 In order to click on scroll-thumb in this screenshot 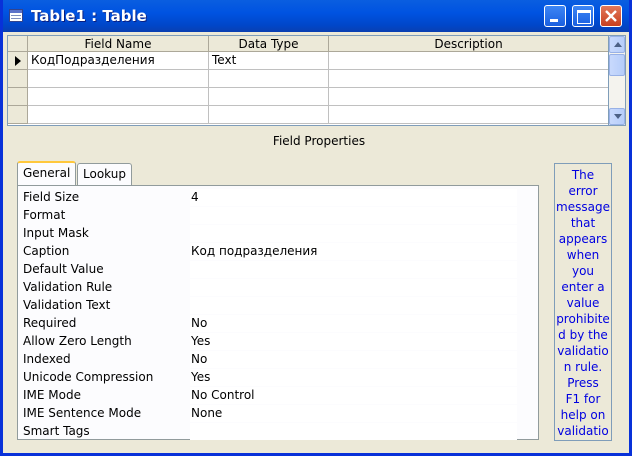, I will do `click(617, 65)`.